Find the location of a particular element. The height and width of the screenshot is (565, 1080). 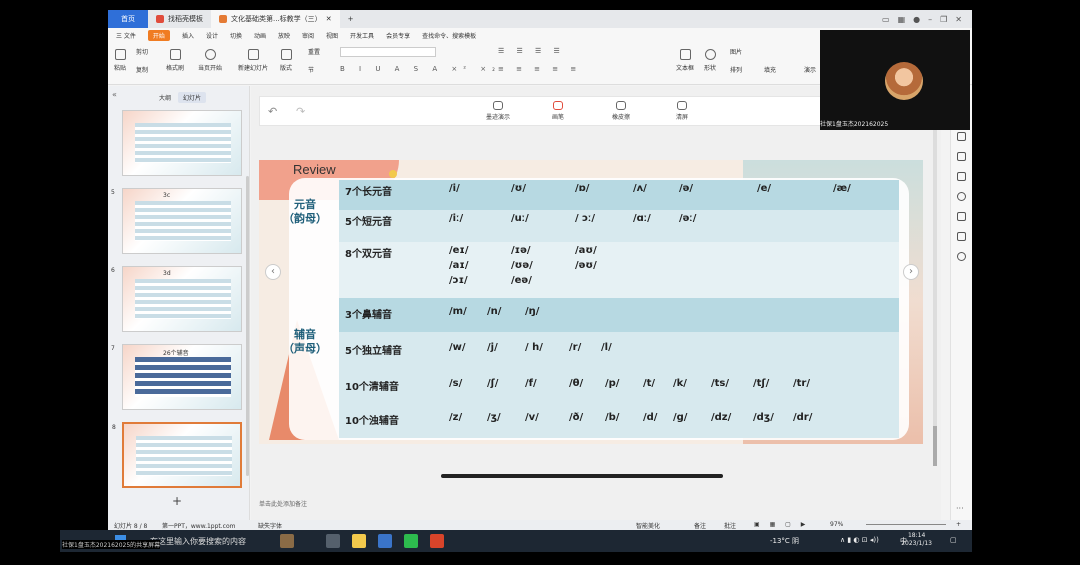

menu-transition: 切换 is located at coordinates (236, 35).